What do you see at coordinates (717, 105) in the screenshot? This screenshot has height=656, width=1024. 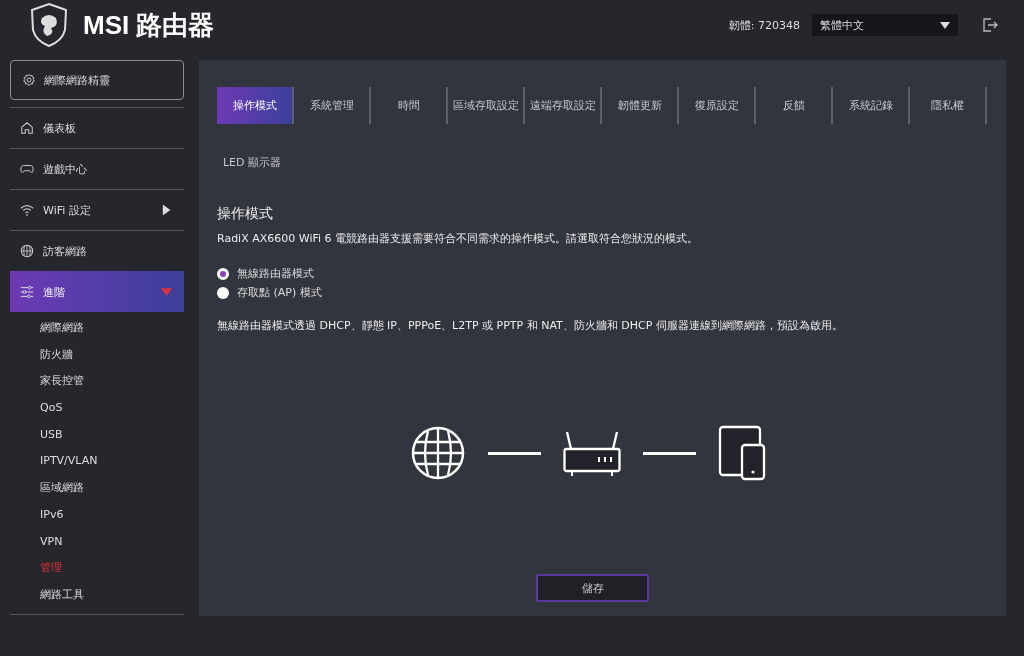 I see `tab: 復原設定` at bounding box center [717, 105].